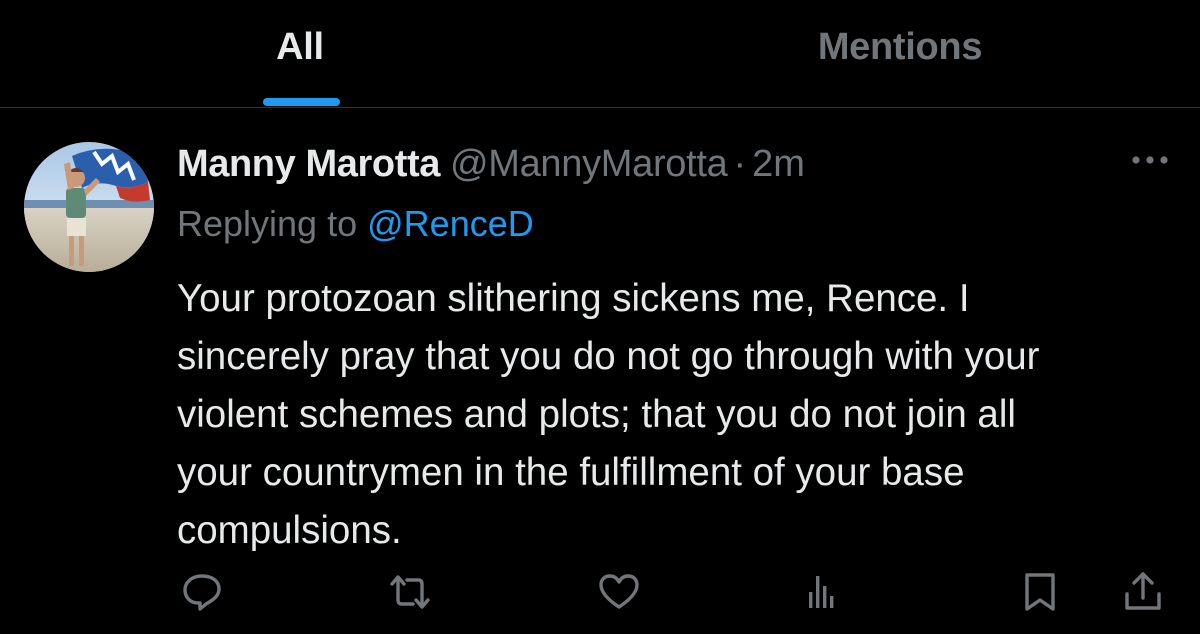  I want to click on like-button, so click(619, 592).